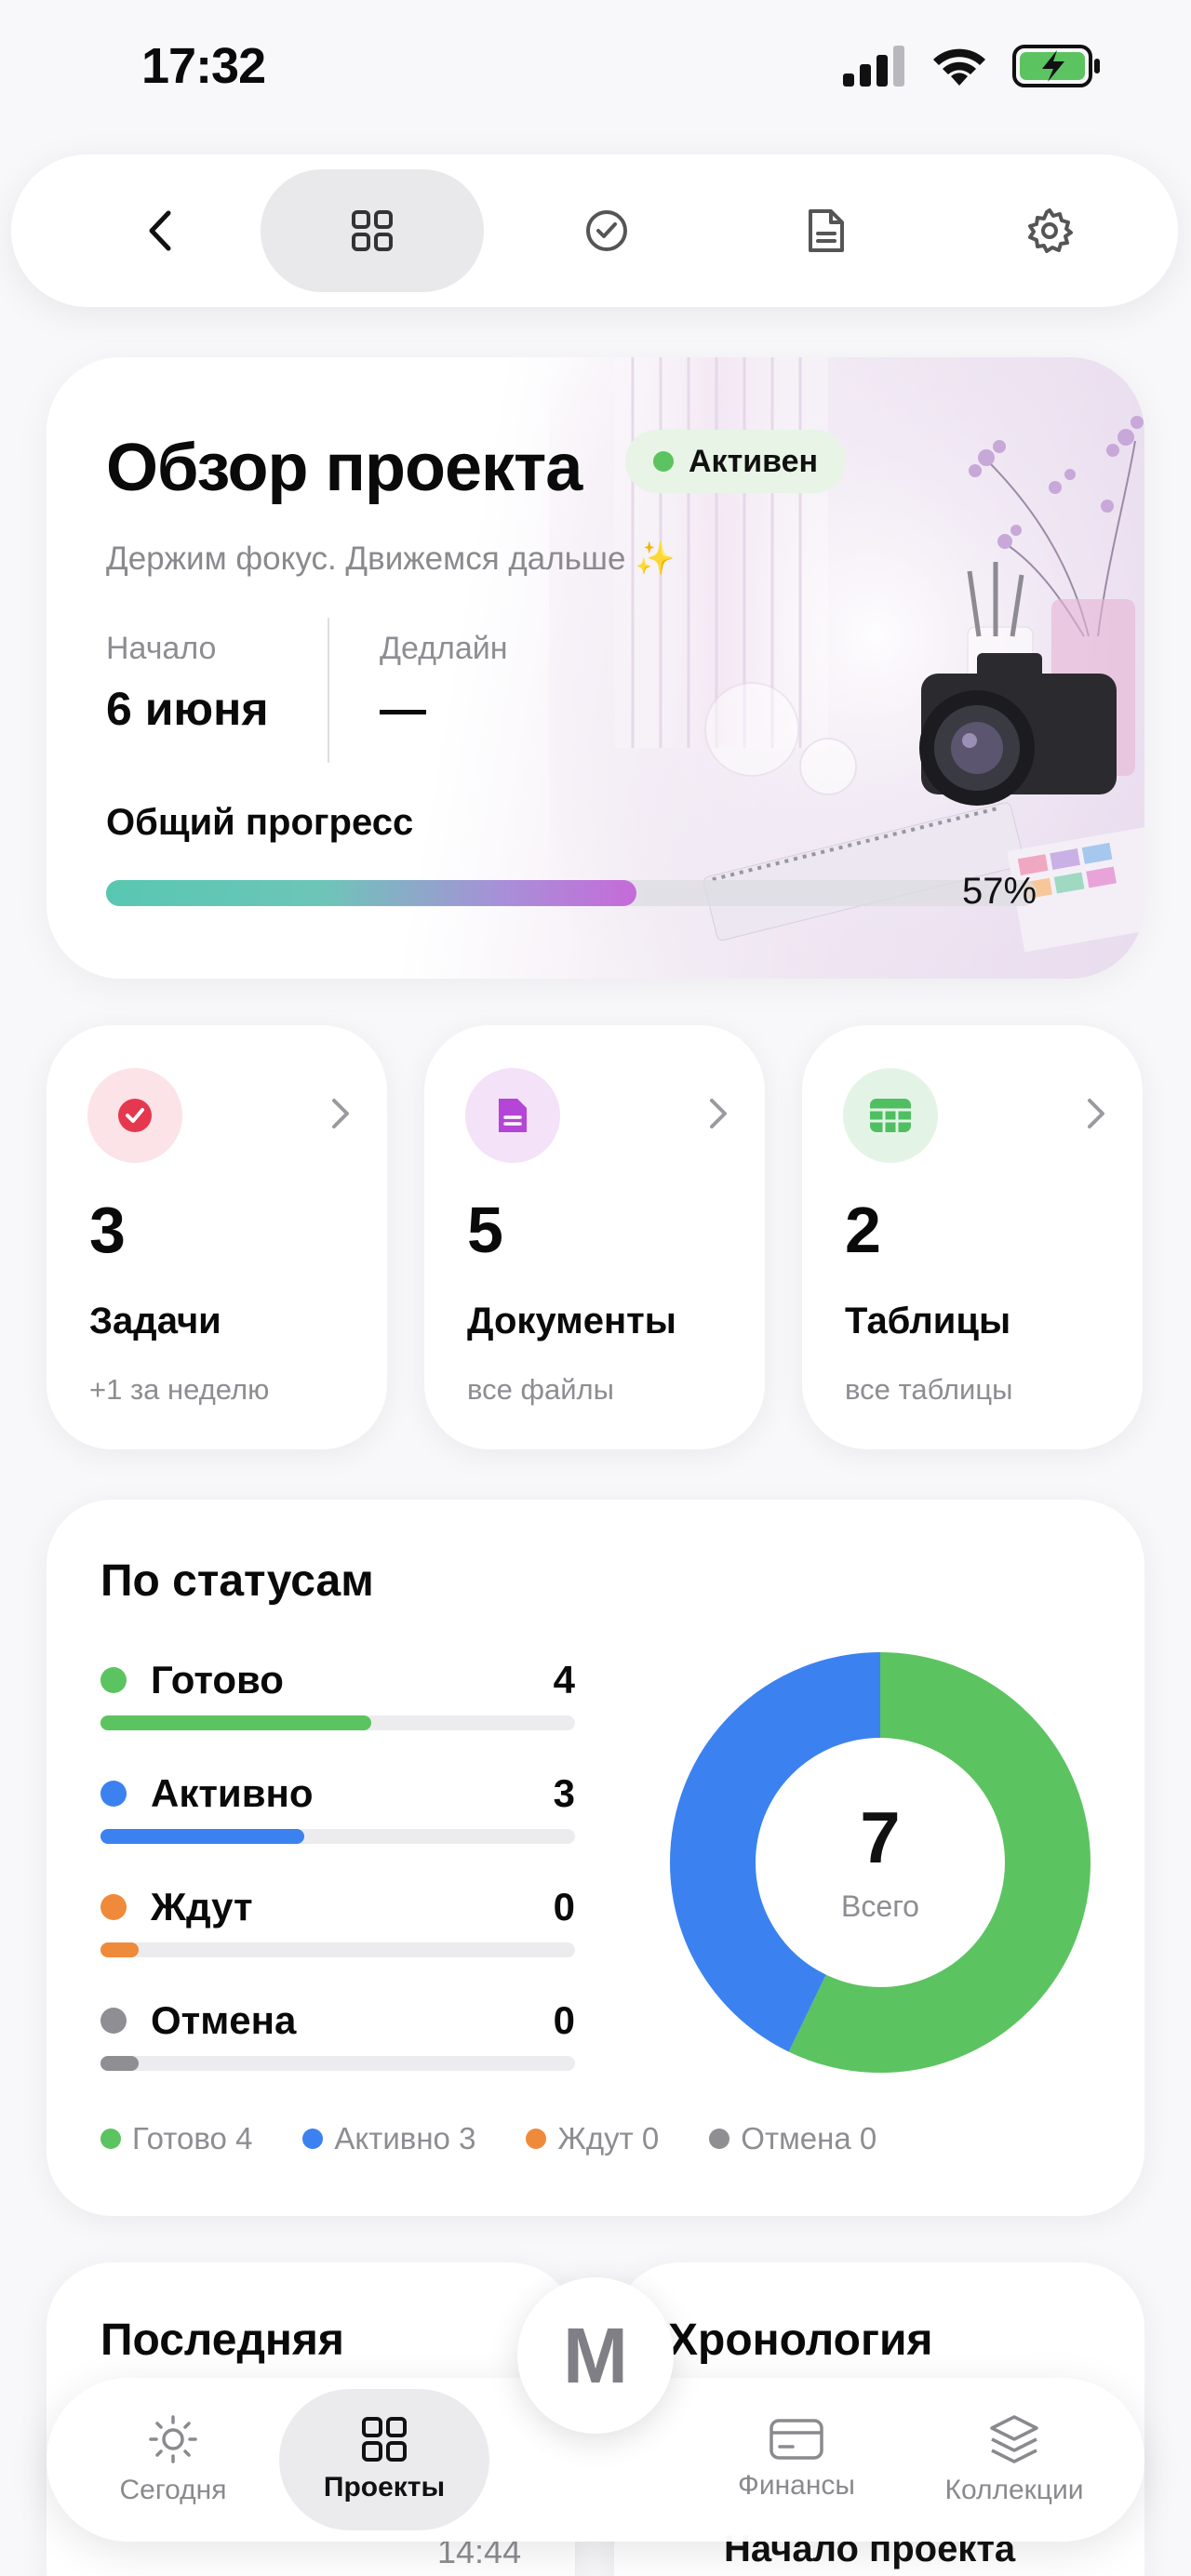 This screenshot has width=1191, height=2576. I want to click on documents-card: 5 Документы все файлы, so click(594, 1237).